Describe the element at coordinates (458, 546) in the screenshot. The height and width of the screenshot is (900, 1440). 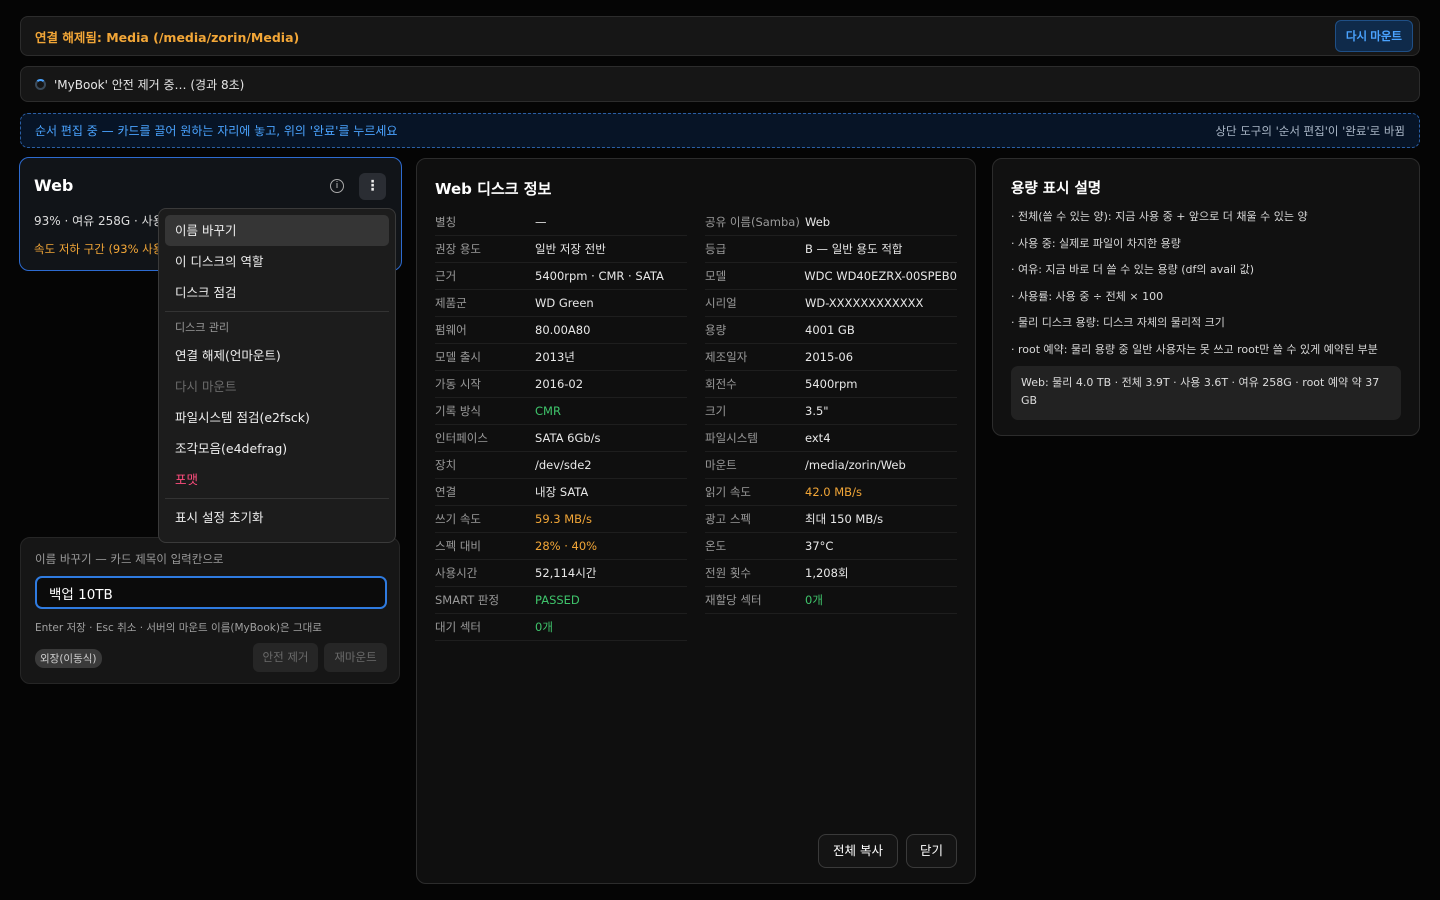
I see `info-key: 스펙 대비` at that location.